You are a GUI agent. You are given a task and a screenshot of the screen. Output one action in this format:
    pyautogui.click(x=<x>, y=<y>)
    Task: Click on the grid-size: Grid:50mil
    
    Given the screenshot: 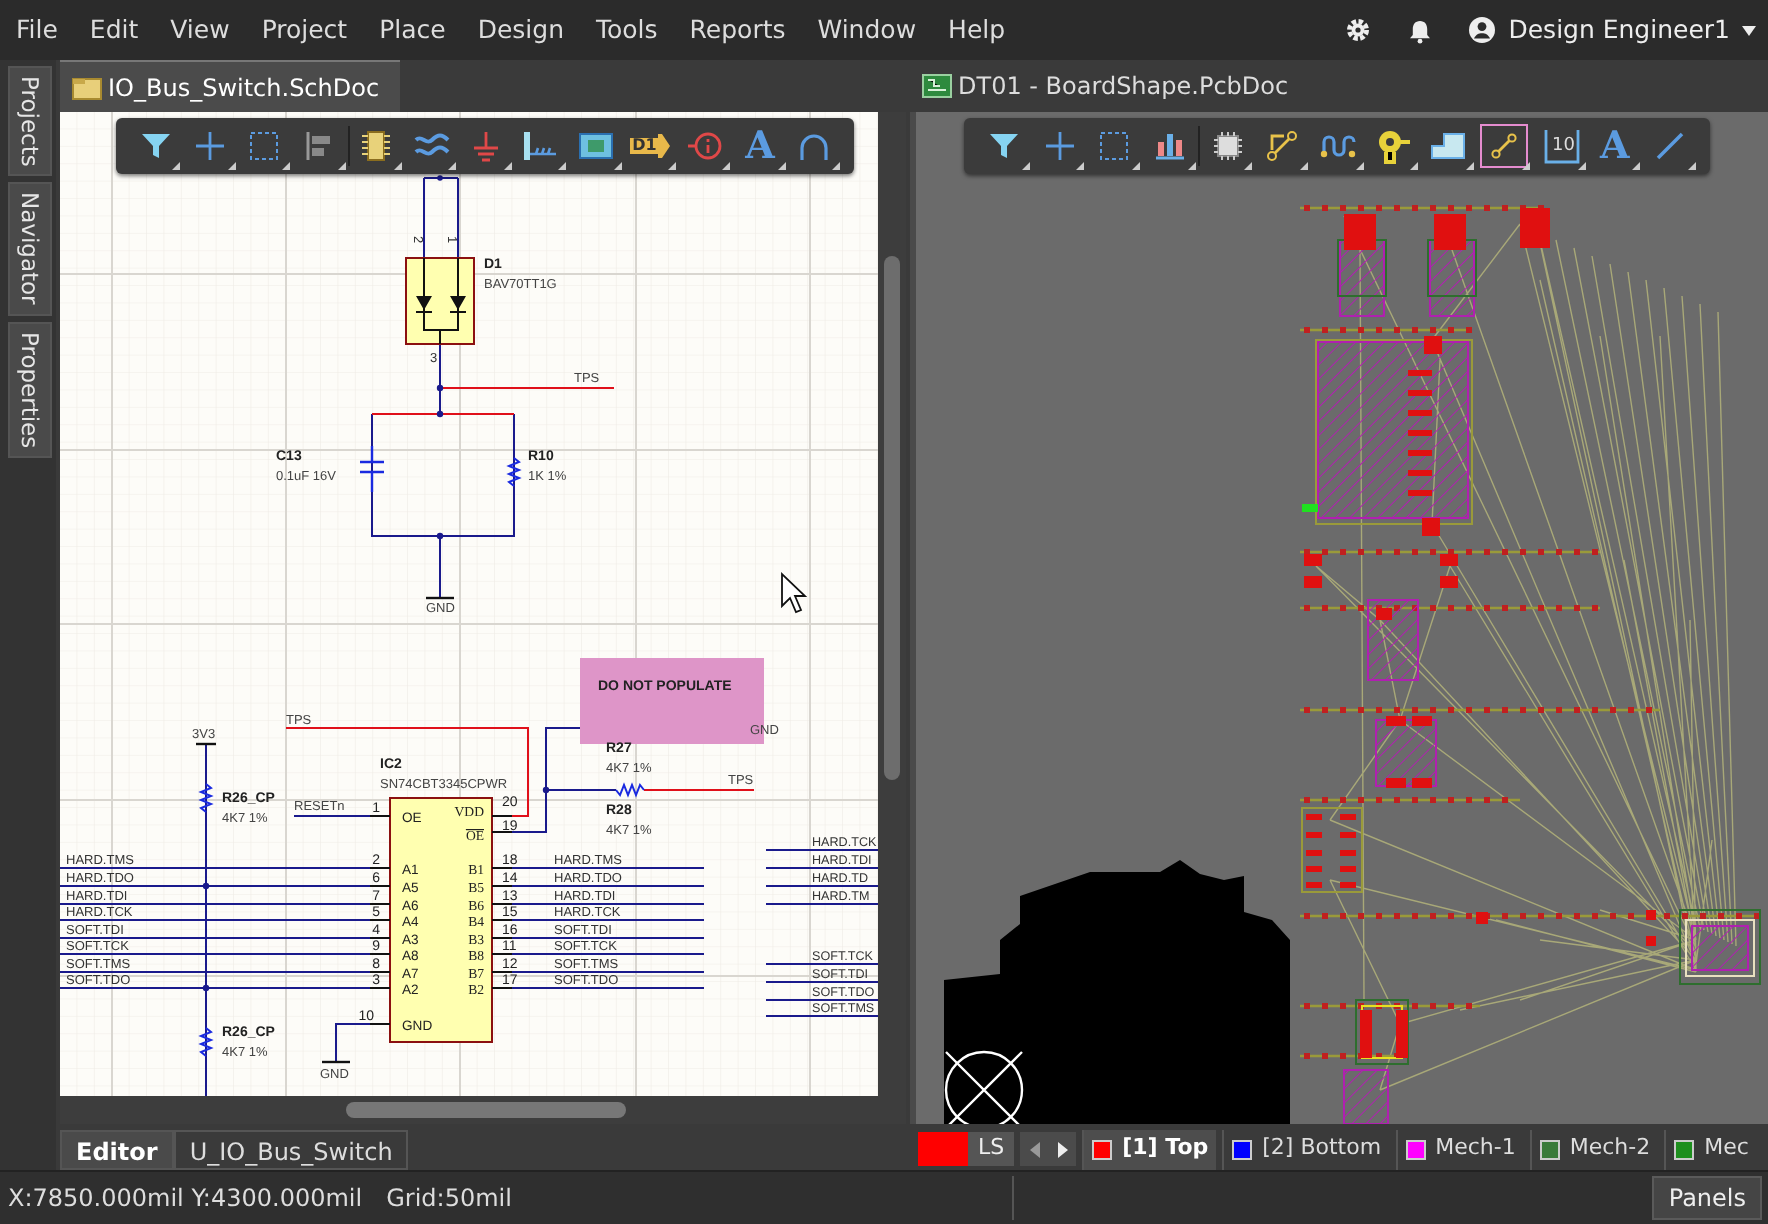 What is the action you would take?
    pyautogui.click(x=449, y=1199)
    